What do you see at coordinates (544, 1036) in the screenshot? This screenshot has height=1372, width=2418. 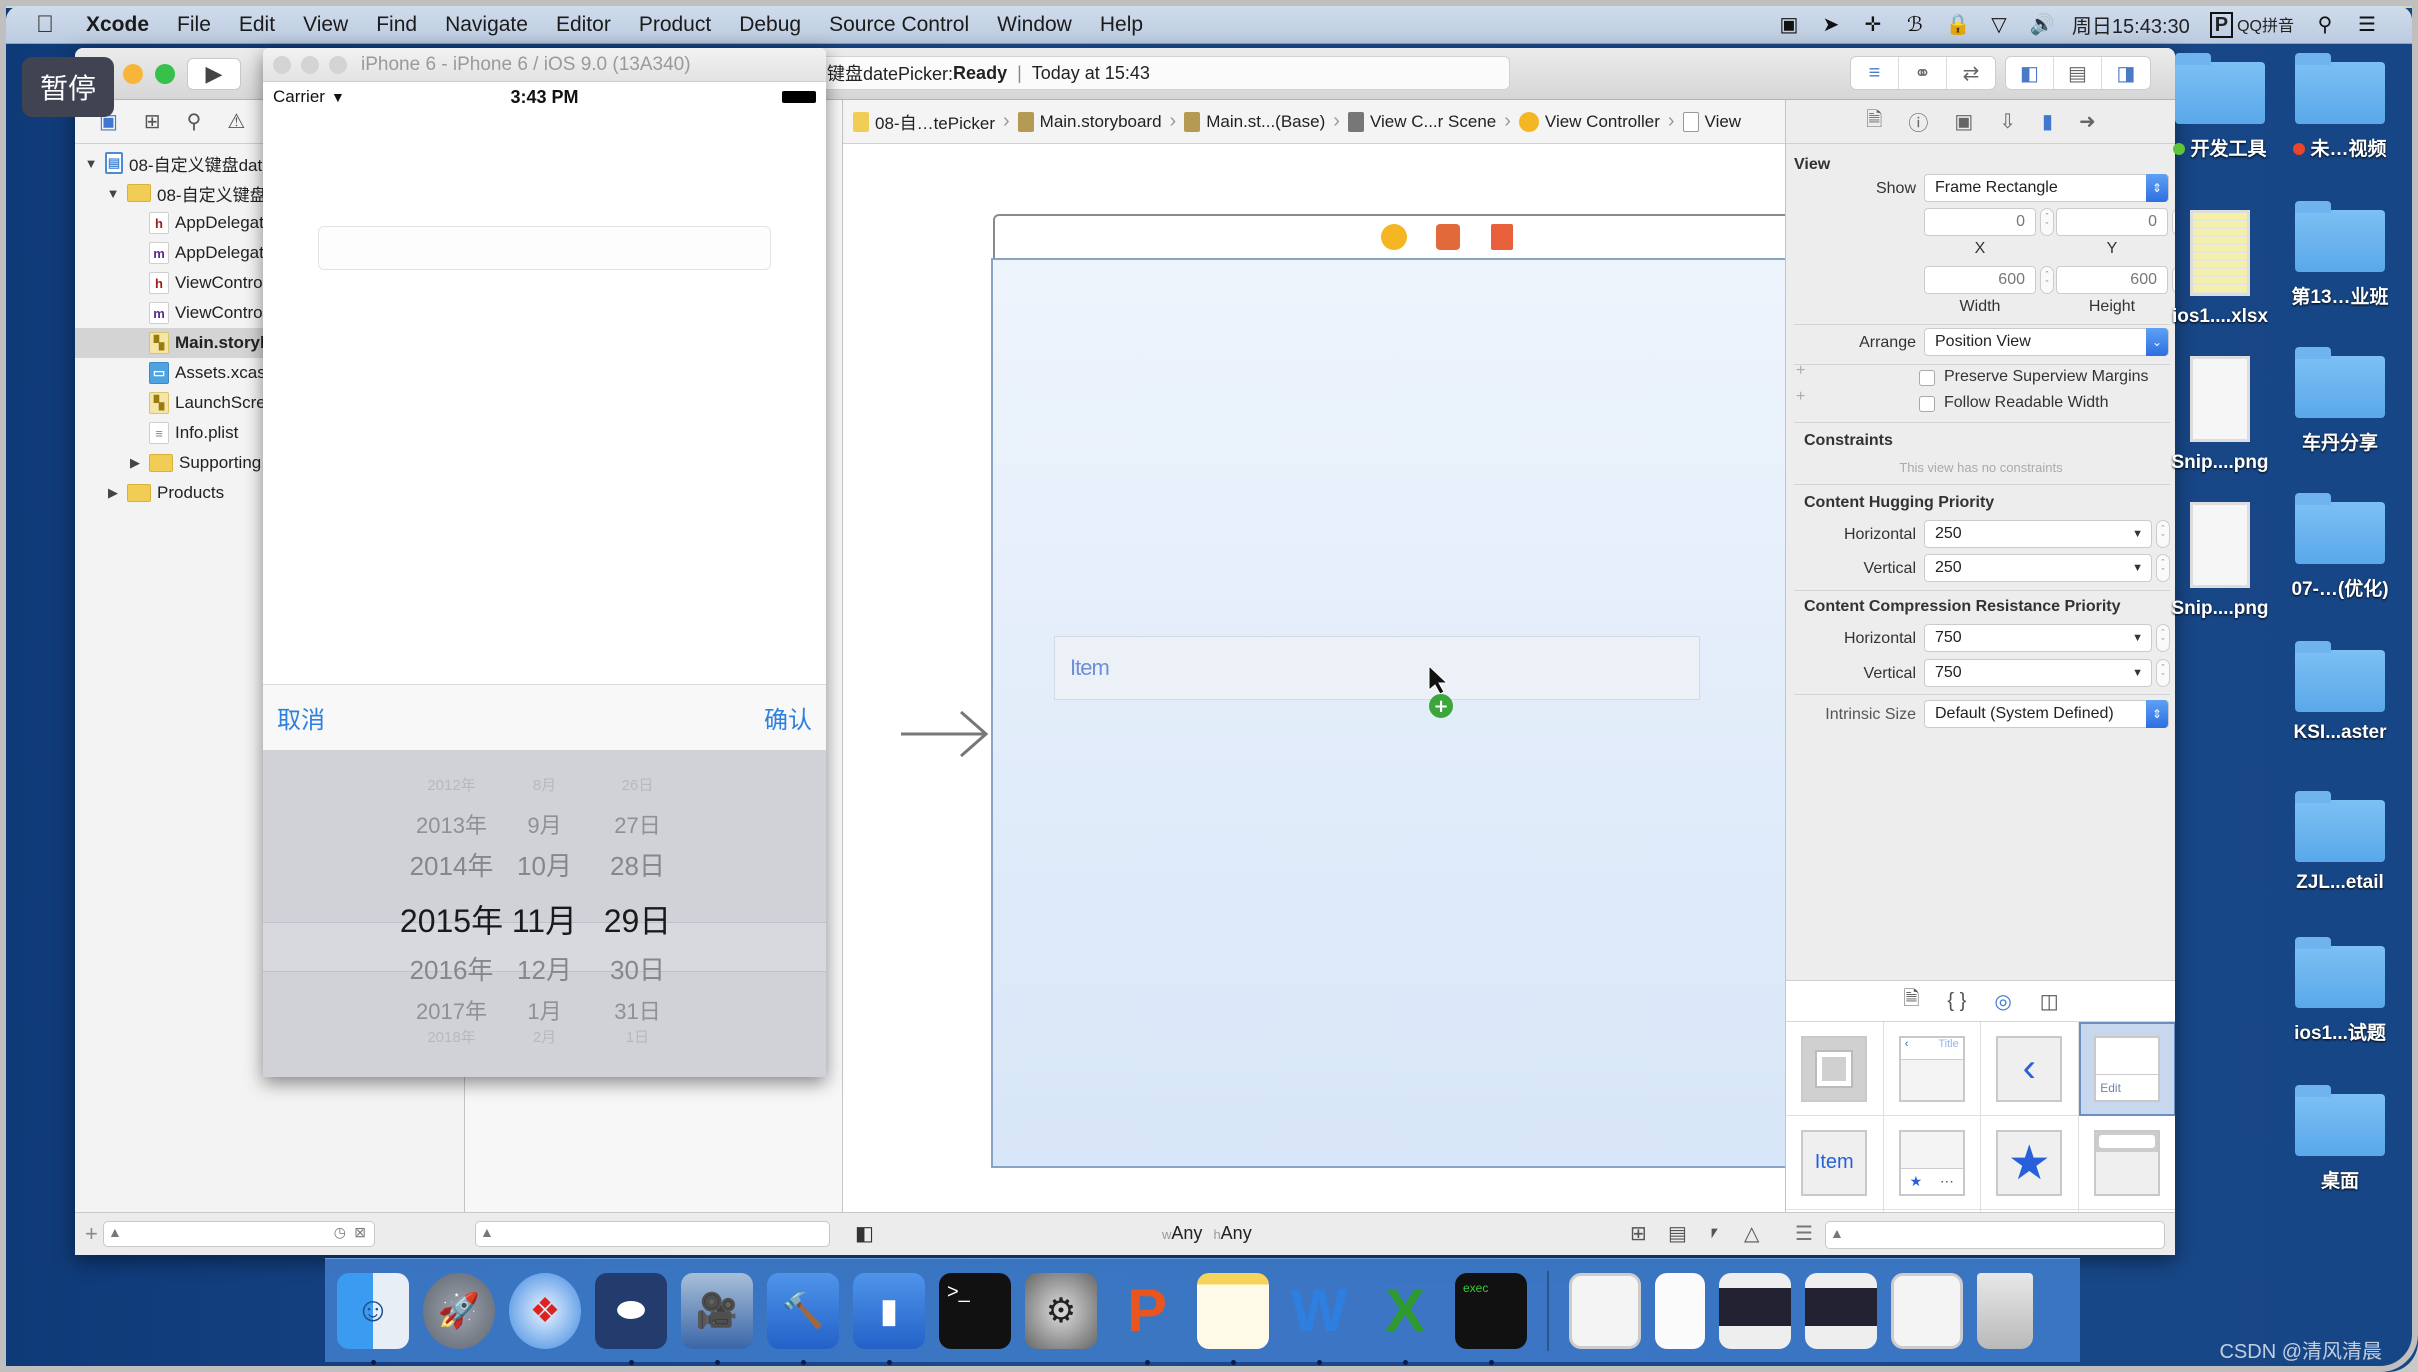 I see `picker-row: 2018年 2月 1日` at bounding box center [544, 1036].